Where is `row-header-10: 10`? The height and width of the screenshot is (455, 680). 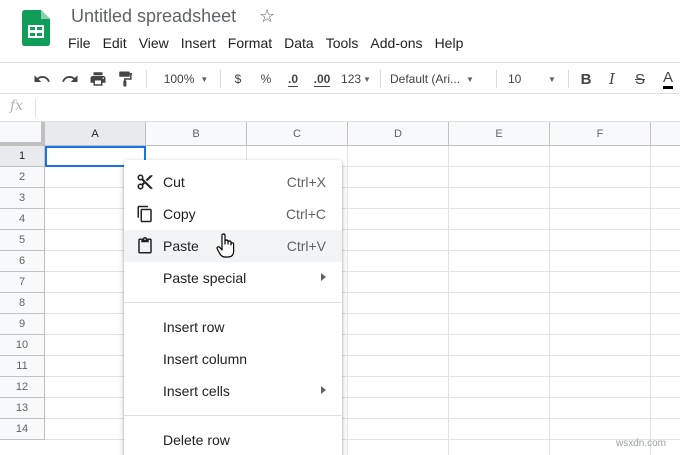 row-header-10: 10 is located at coordinates (22, 345).